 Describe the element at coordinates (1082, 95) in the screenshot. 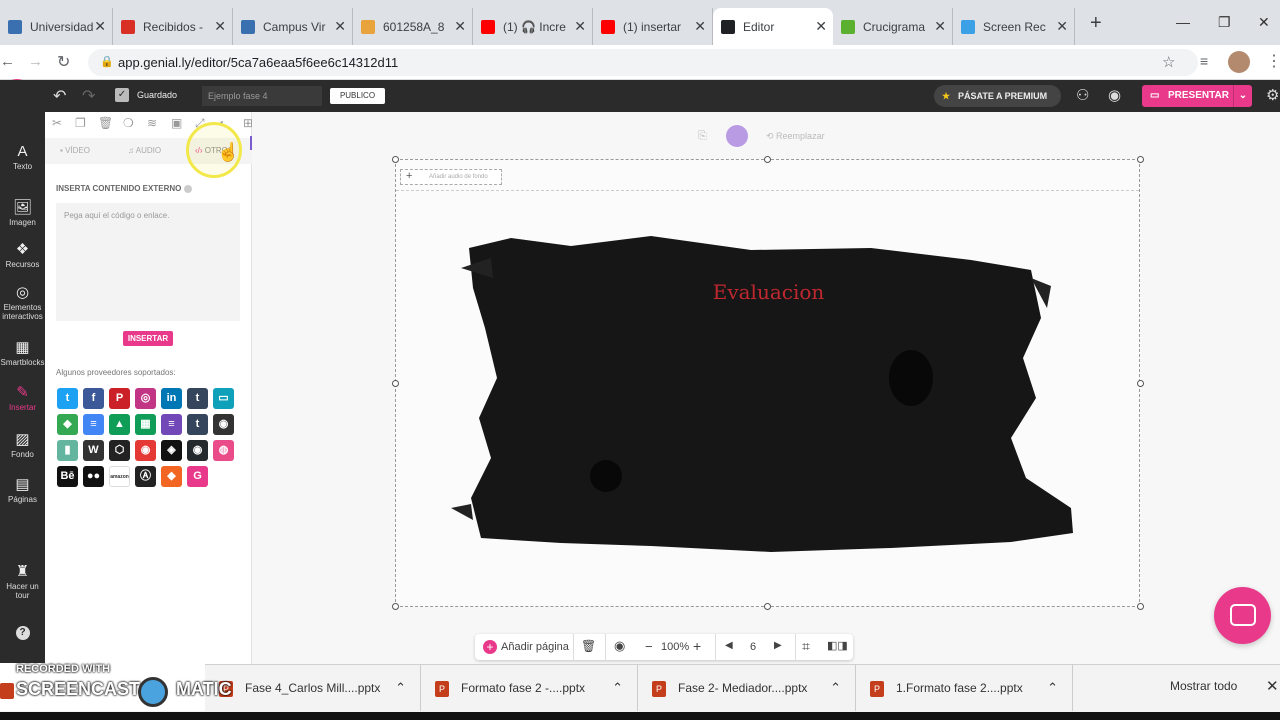

I see `share-user-icon: ⚇` at that location.